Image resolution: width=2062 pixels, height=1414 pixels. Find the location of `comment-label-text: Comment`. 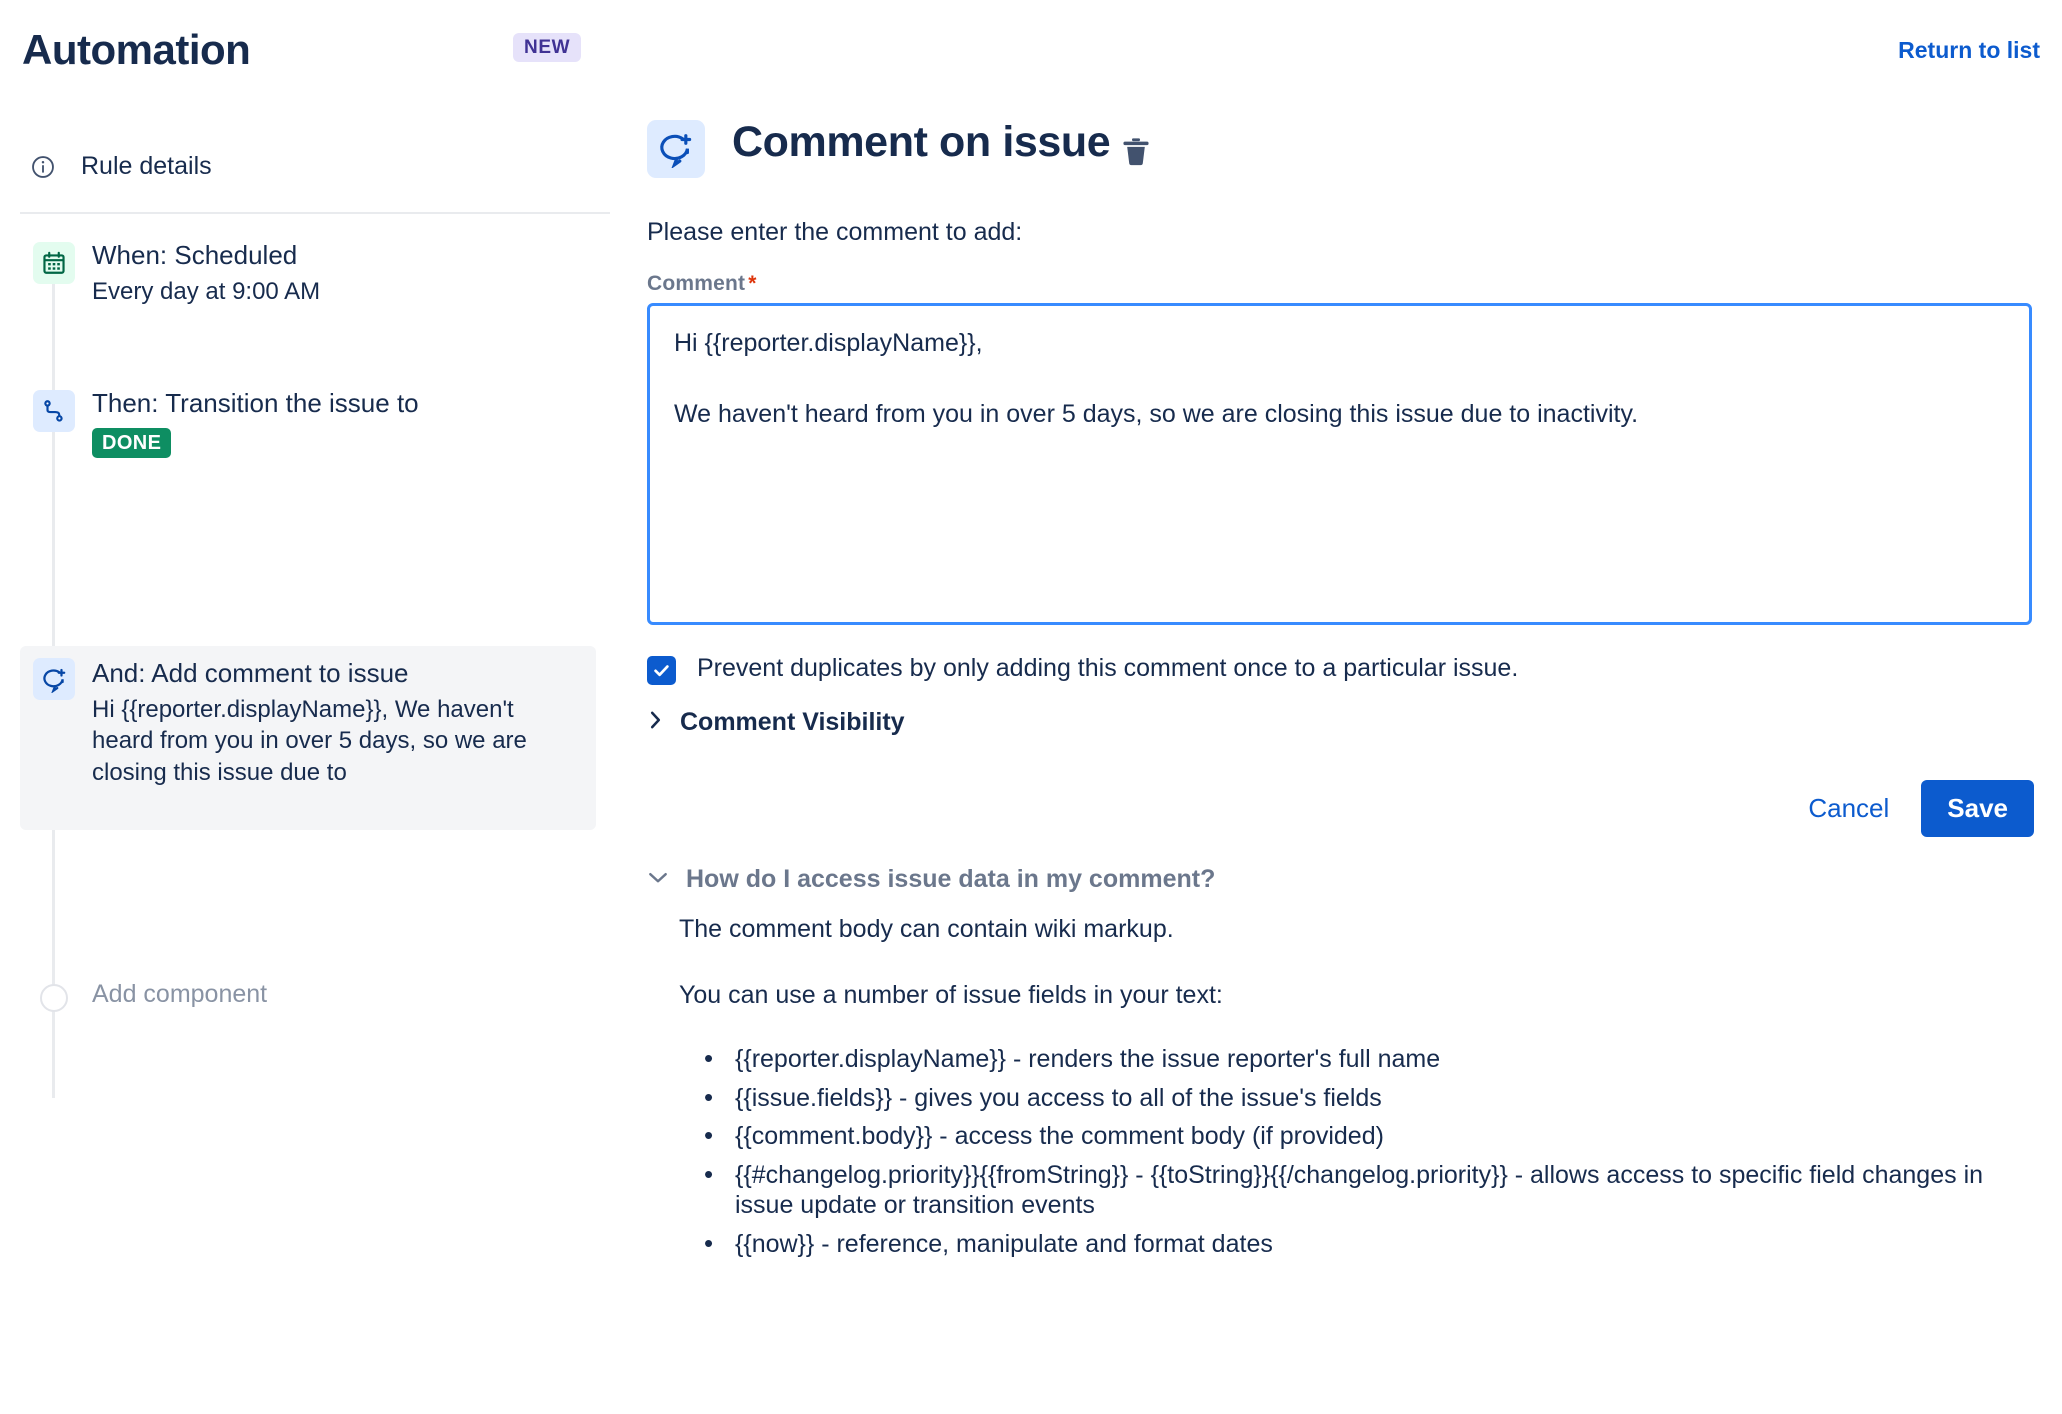

comment-label-text: Comment is located at coordinates (696, 283).